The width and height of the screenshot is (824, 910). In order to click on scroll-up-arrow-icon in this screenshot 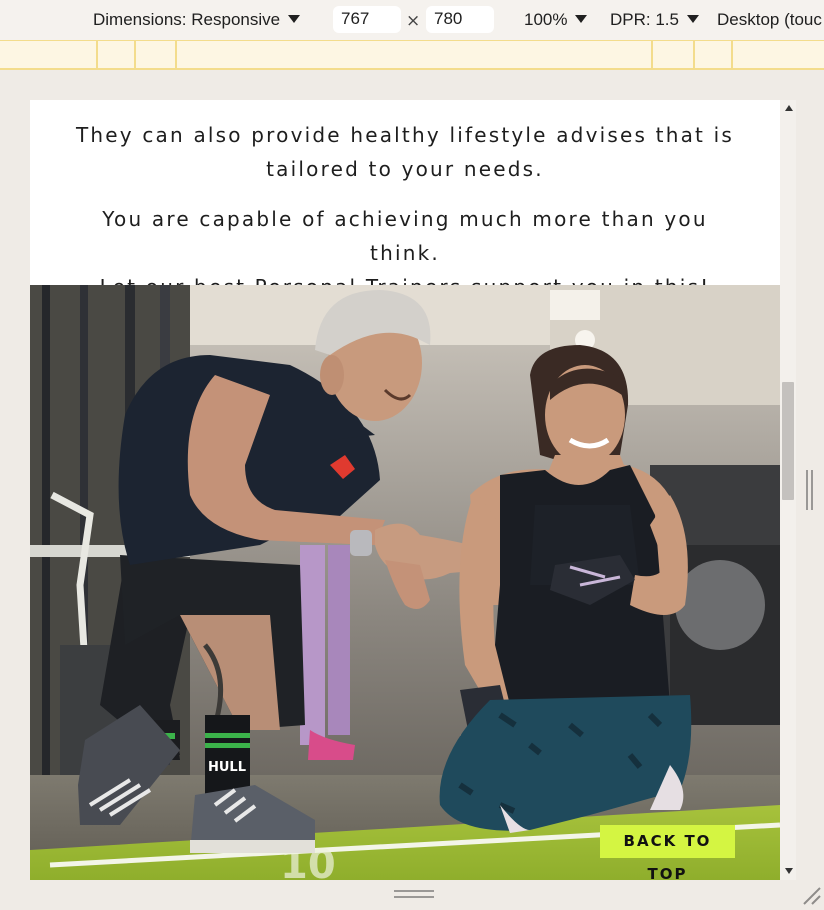, I will do `click(789, 108)`.